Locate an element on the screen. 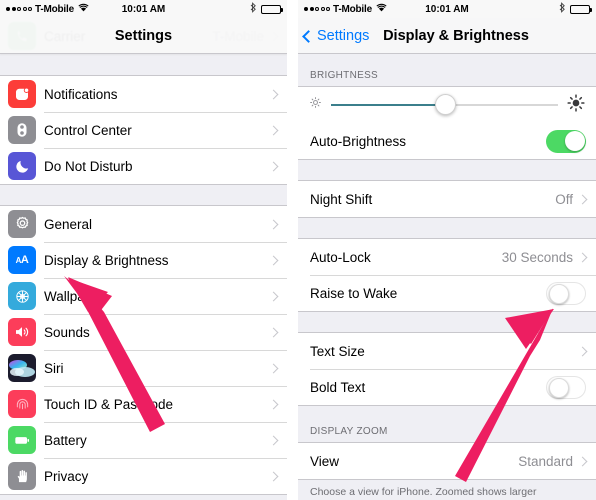  list-item-label: Night Shift is located at coordinates (341, 199).